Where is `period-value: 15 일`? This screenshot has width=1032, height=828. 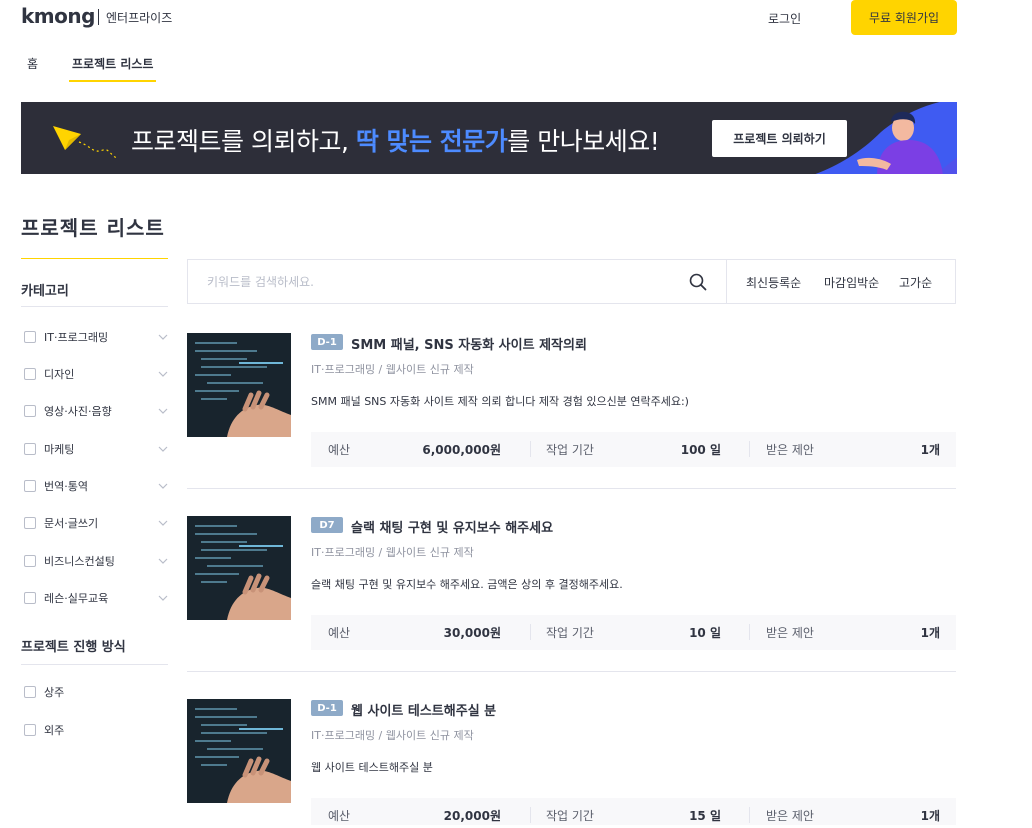
period-value: 15 일 is located at coordinates (705, 816).